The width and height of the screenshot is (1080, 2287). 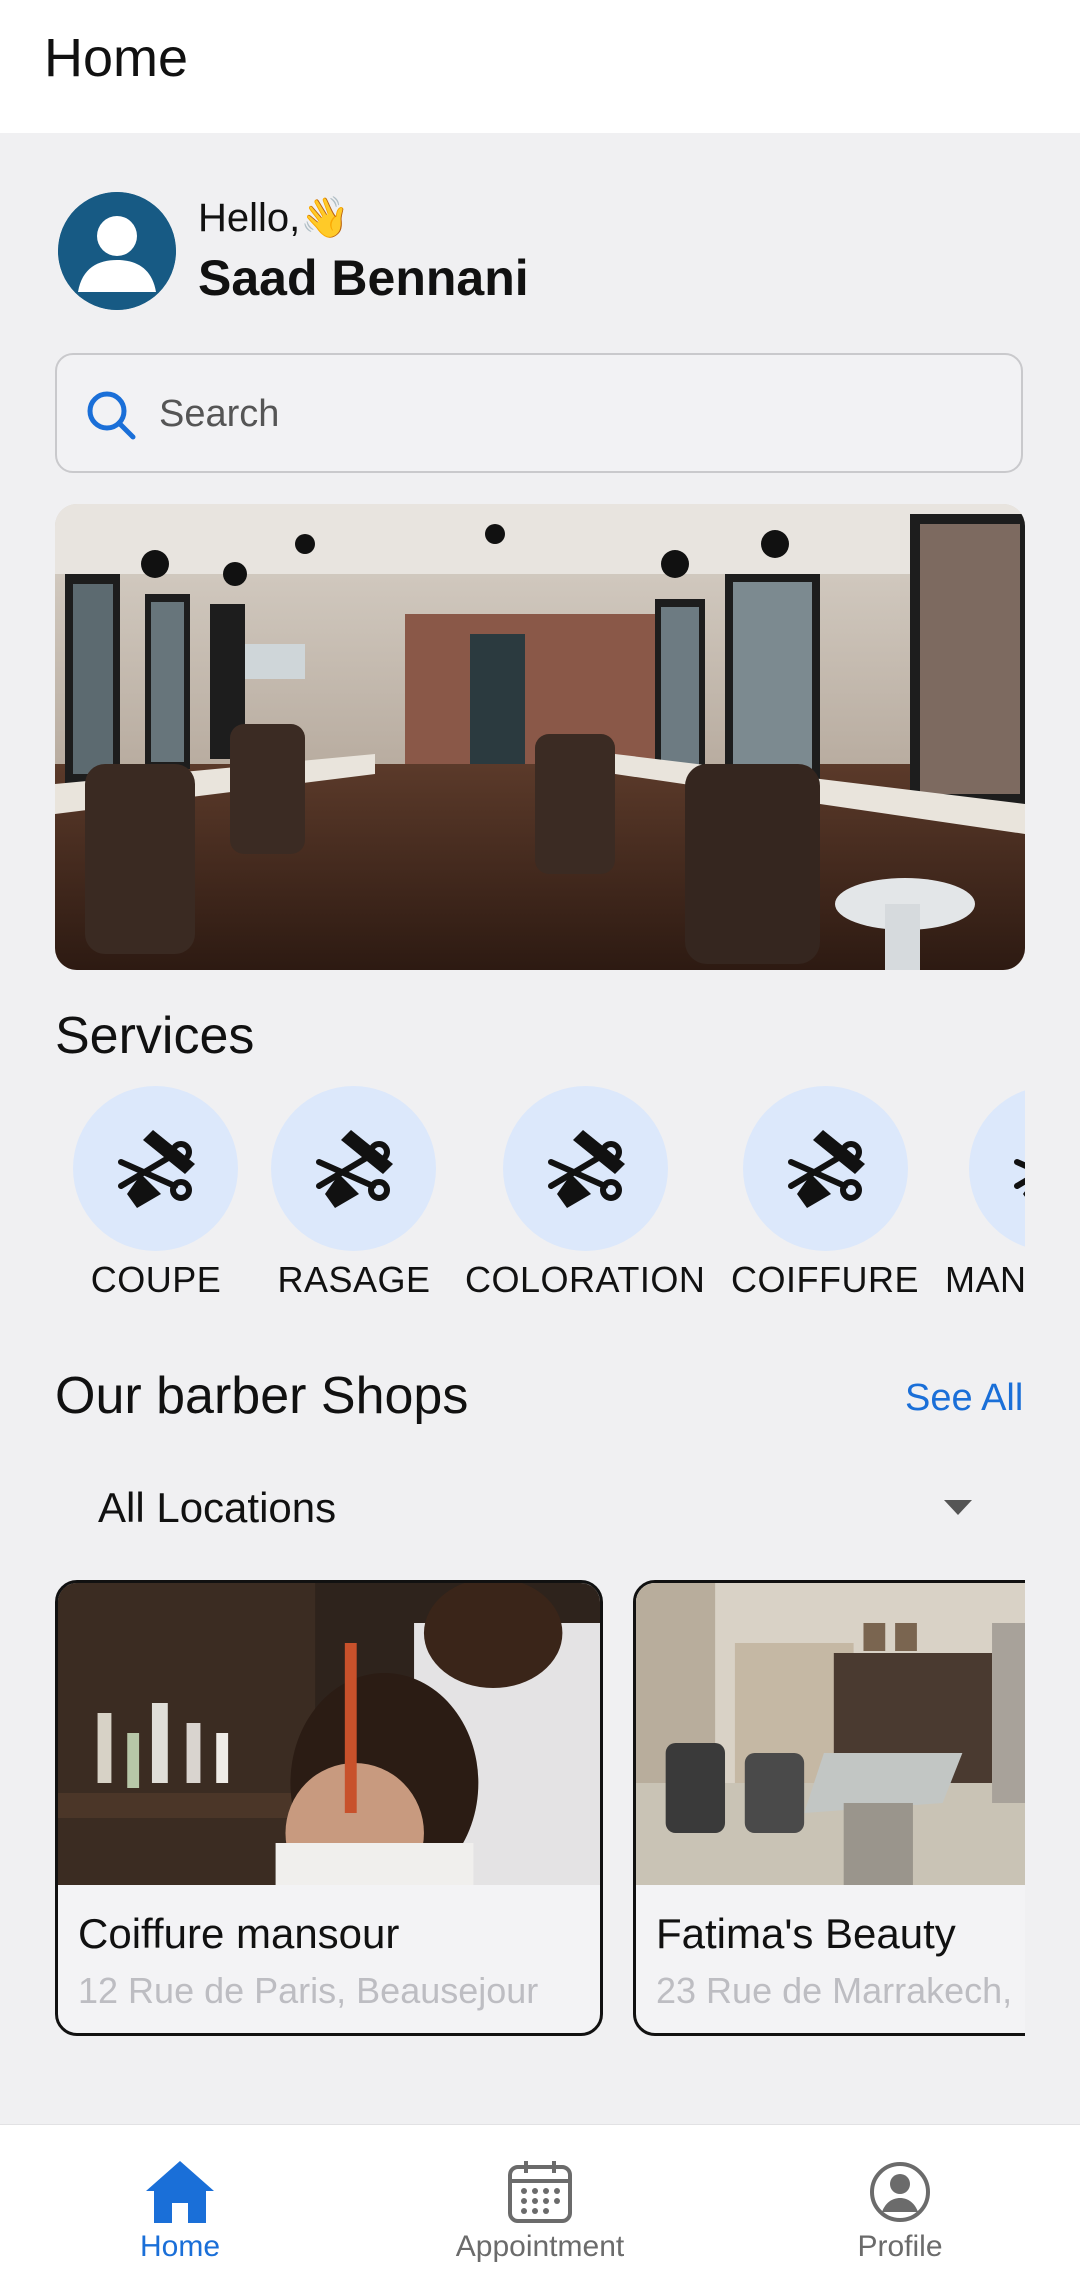 What do you see at coordinates (354, 1279) in the screenshot?
I see `service-label: RASAGE` at bounding box center [354, 1279].